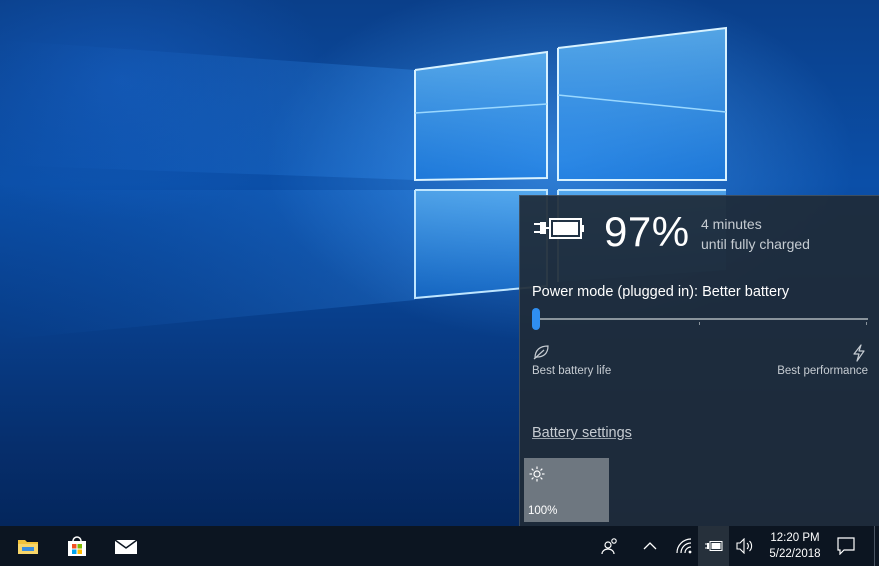 This screenshot has width=879, height=566. I want to click on battery-icon, so click(713, 546).